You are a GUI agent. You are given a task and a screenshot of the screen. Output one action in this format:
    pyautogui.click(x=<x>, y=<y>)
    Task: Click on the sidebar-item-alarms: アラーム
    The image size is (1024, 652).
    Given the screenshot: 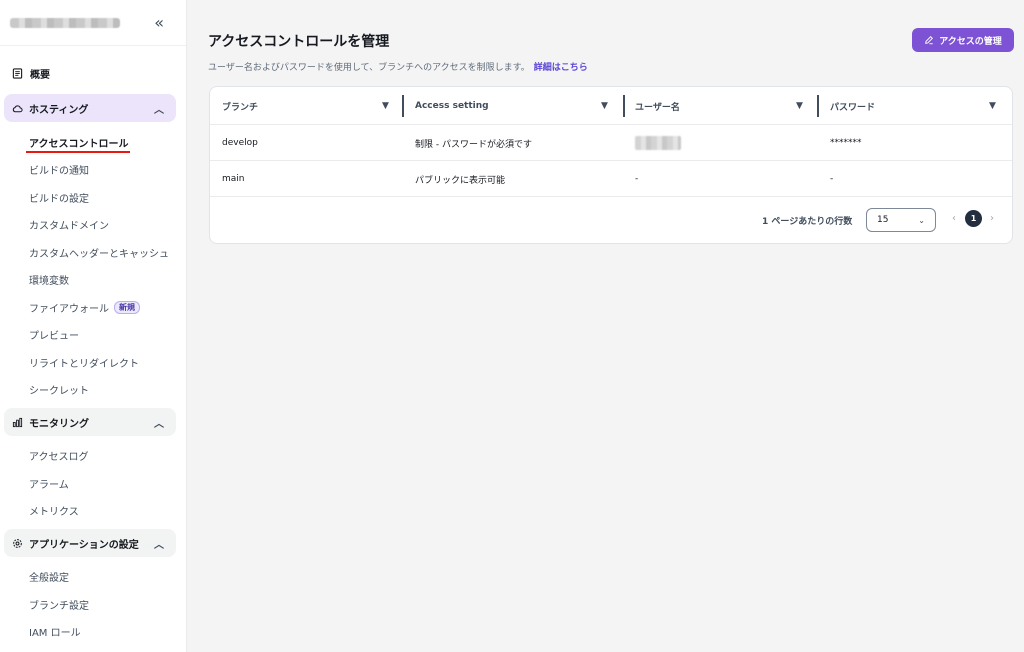 What is the action you would take?
    pyautogui.click(x=93, y=483)
    